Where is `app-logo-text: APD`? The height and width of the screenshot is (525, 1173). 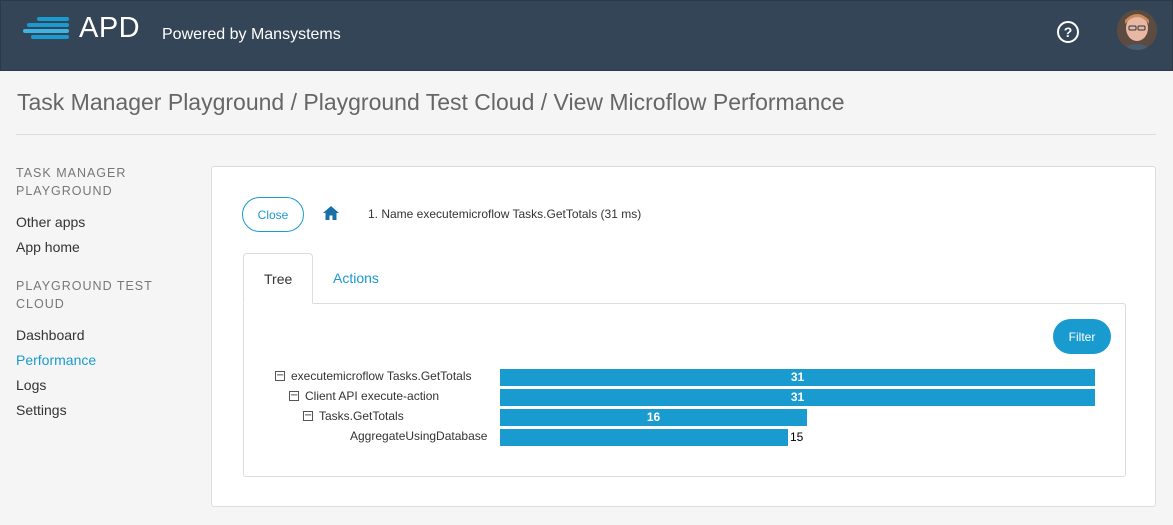 app-logo-text: APD is located at coordinates (109, 28).